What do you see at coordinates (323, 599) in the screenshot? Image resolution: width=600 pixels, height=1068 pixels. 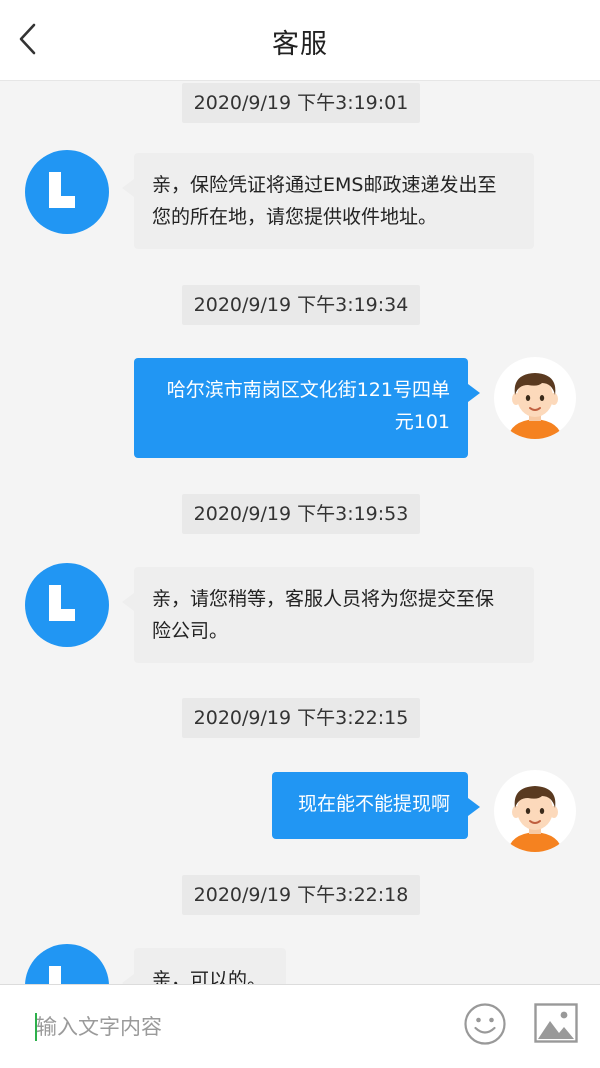 I see `message-line: 亲，请您稍等，客服人员将为您提交至保` at bounding box center [323, 599].